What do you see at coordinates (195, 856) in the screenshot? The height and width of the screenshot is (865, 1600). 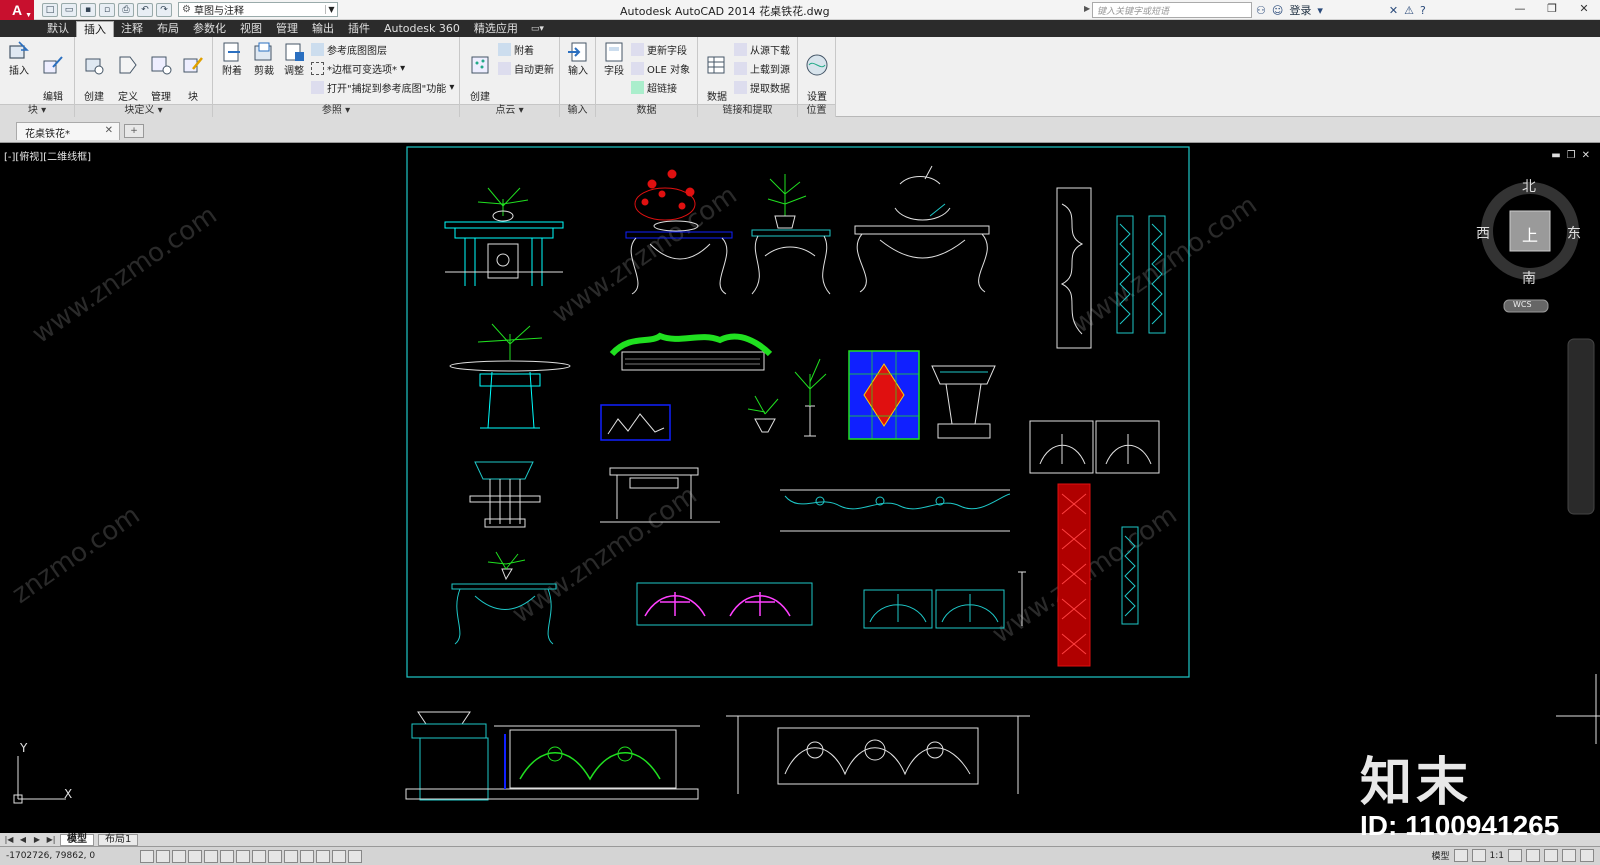 I see `ortho-icon` at bounding box center [195, 856].